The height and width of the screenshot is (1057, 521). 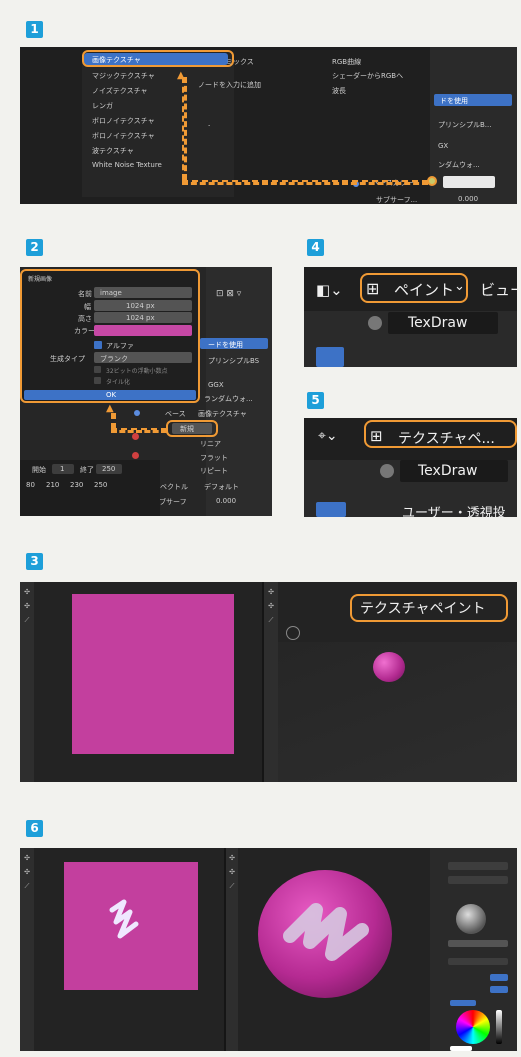 What do you see at coordinates (454, 101) in the screenshot?
I see `use-nodes-label: ドを使用` at bounding box center [454, 101].